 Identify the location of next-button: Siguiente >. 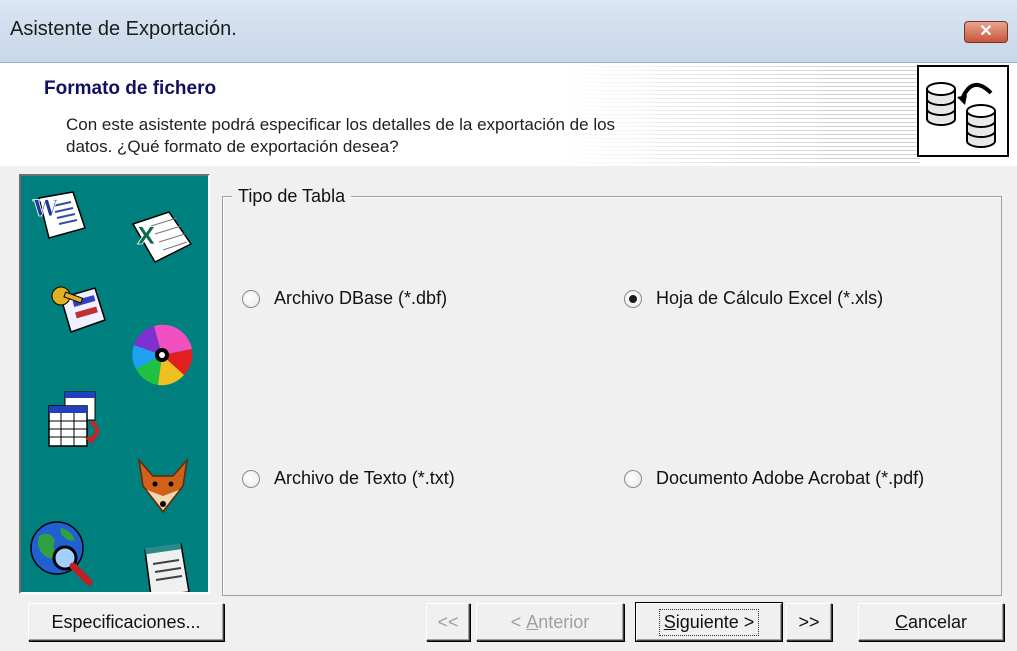
(709, 622).